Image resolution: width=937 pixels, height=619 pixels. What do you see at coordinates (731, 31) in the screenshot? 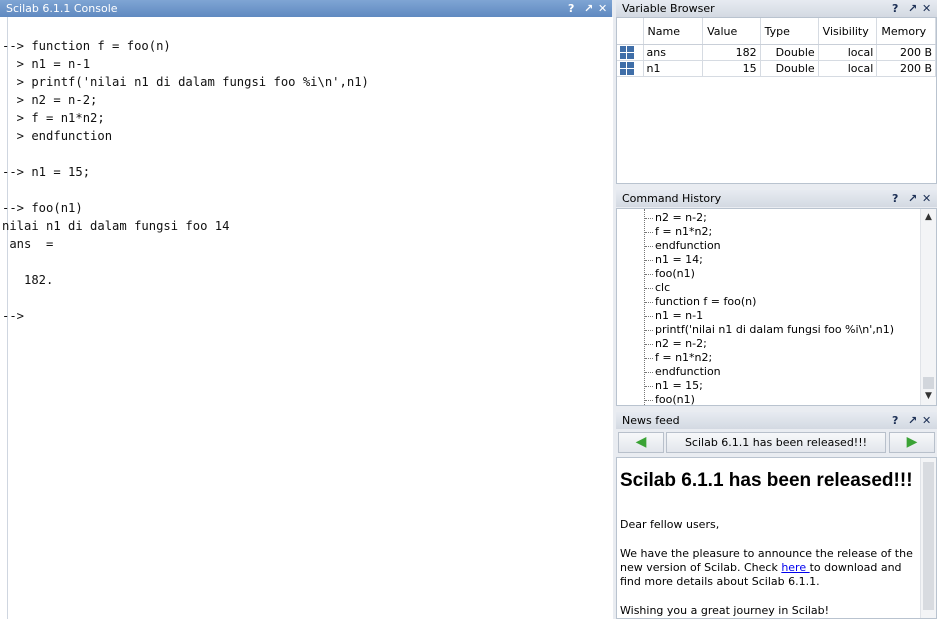
I see `column-header-value: Value` at bounding box center [731, 31].